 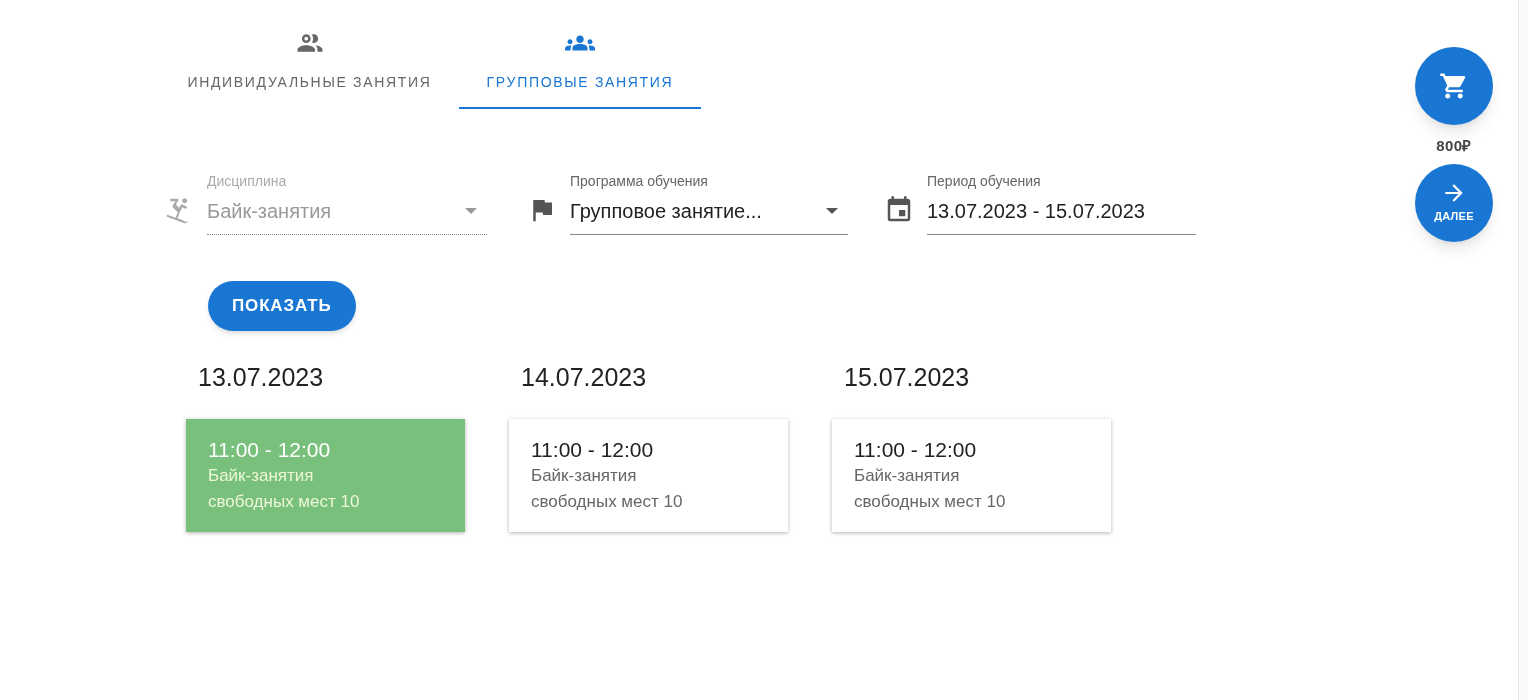 I want to click on tab: ГРУППОВЫЕ ЗАНЯТИЯ, so click(x=580, y=68).